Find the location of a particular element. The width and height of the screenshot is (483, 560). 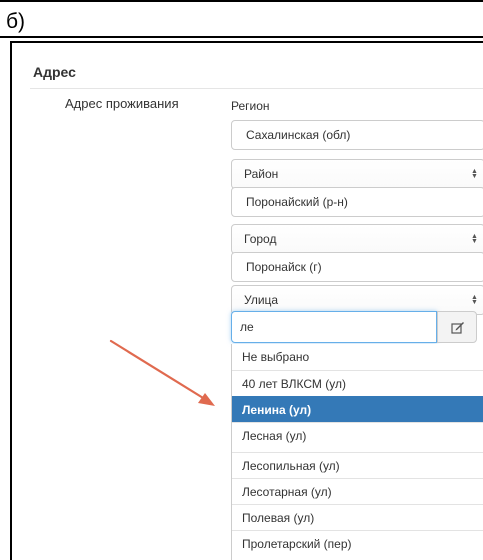

list-item: Лесная (ул) is located at coordinates (357, 435).